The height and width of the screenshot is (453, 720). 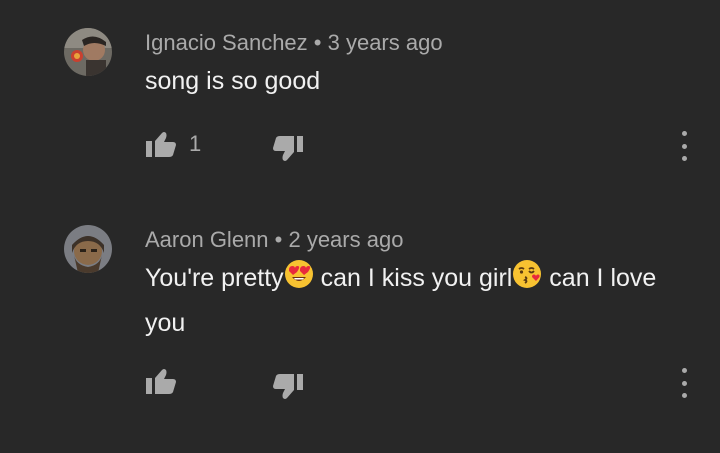 What do you see at coordinates (207, 239) in the screenshot?
I see `author-name: Aaron Glenn` at bounding box center [207, 239].